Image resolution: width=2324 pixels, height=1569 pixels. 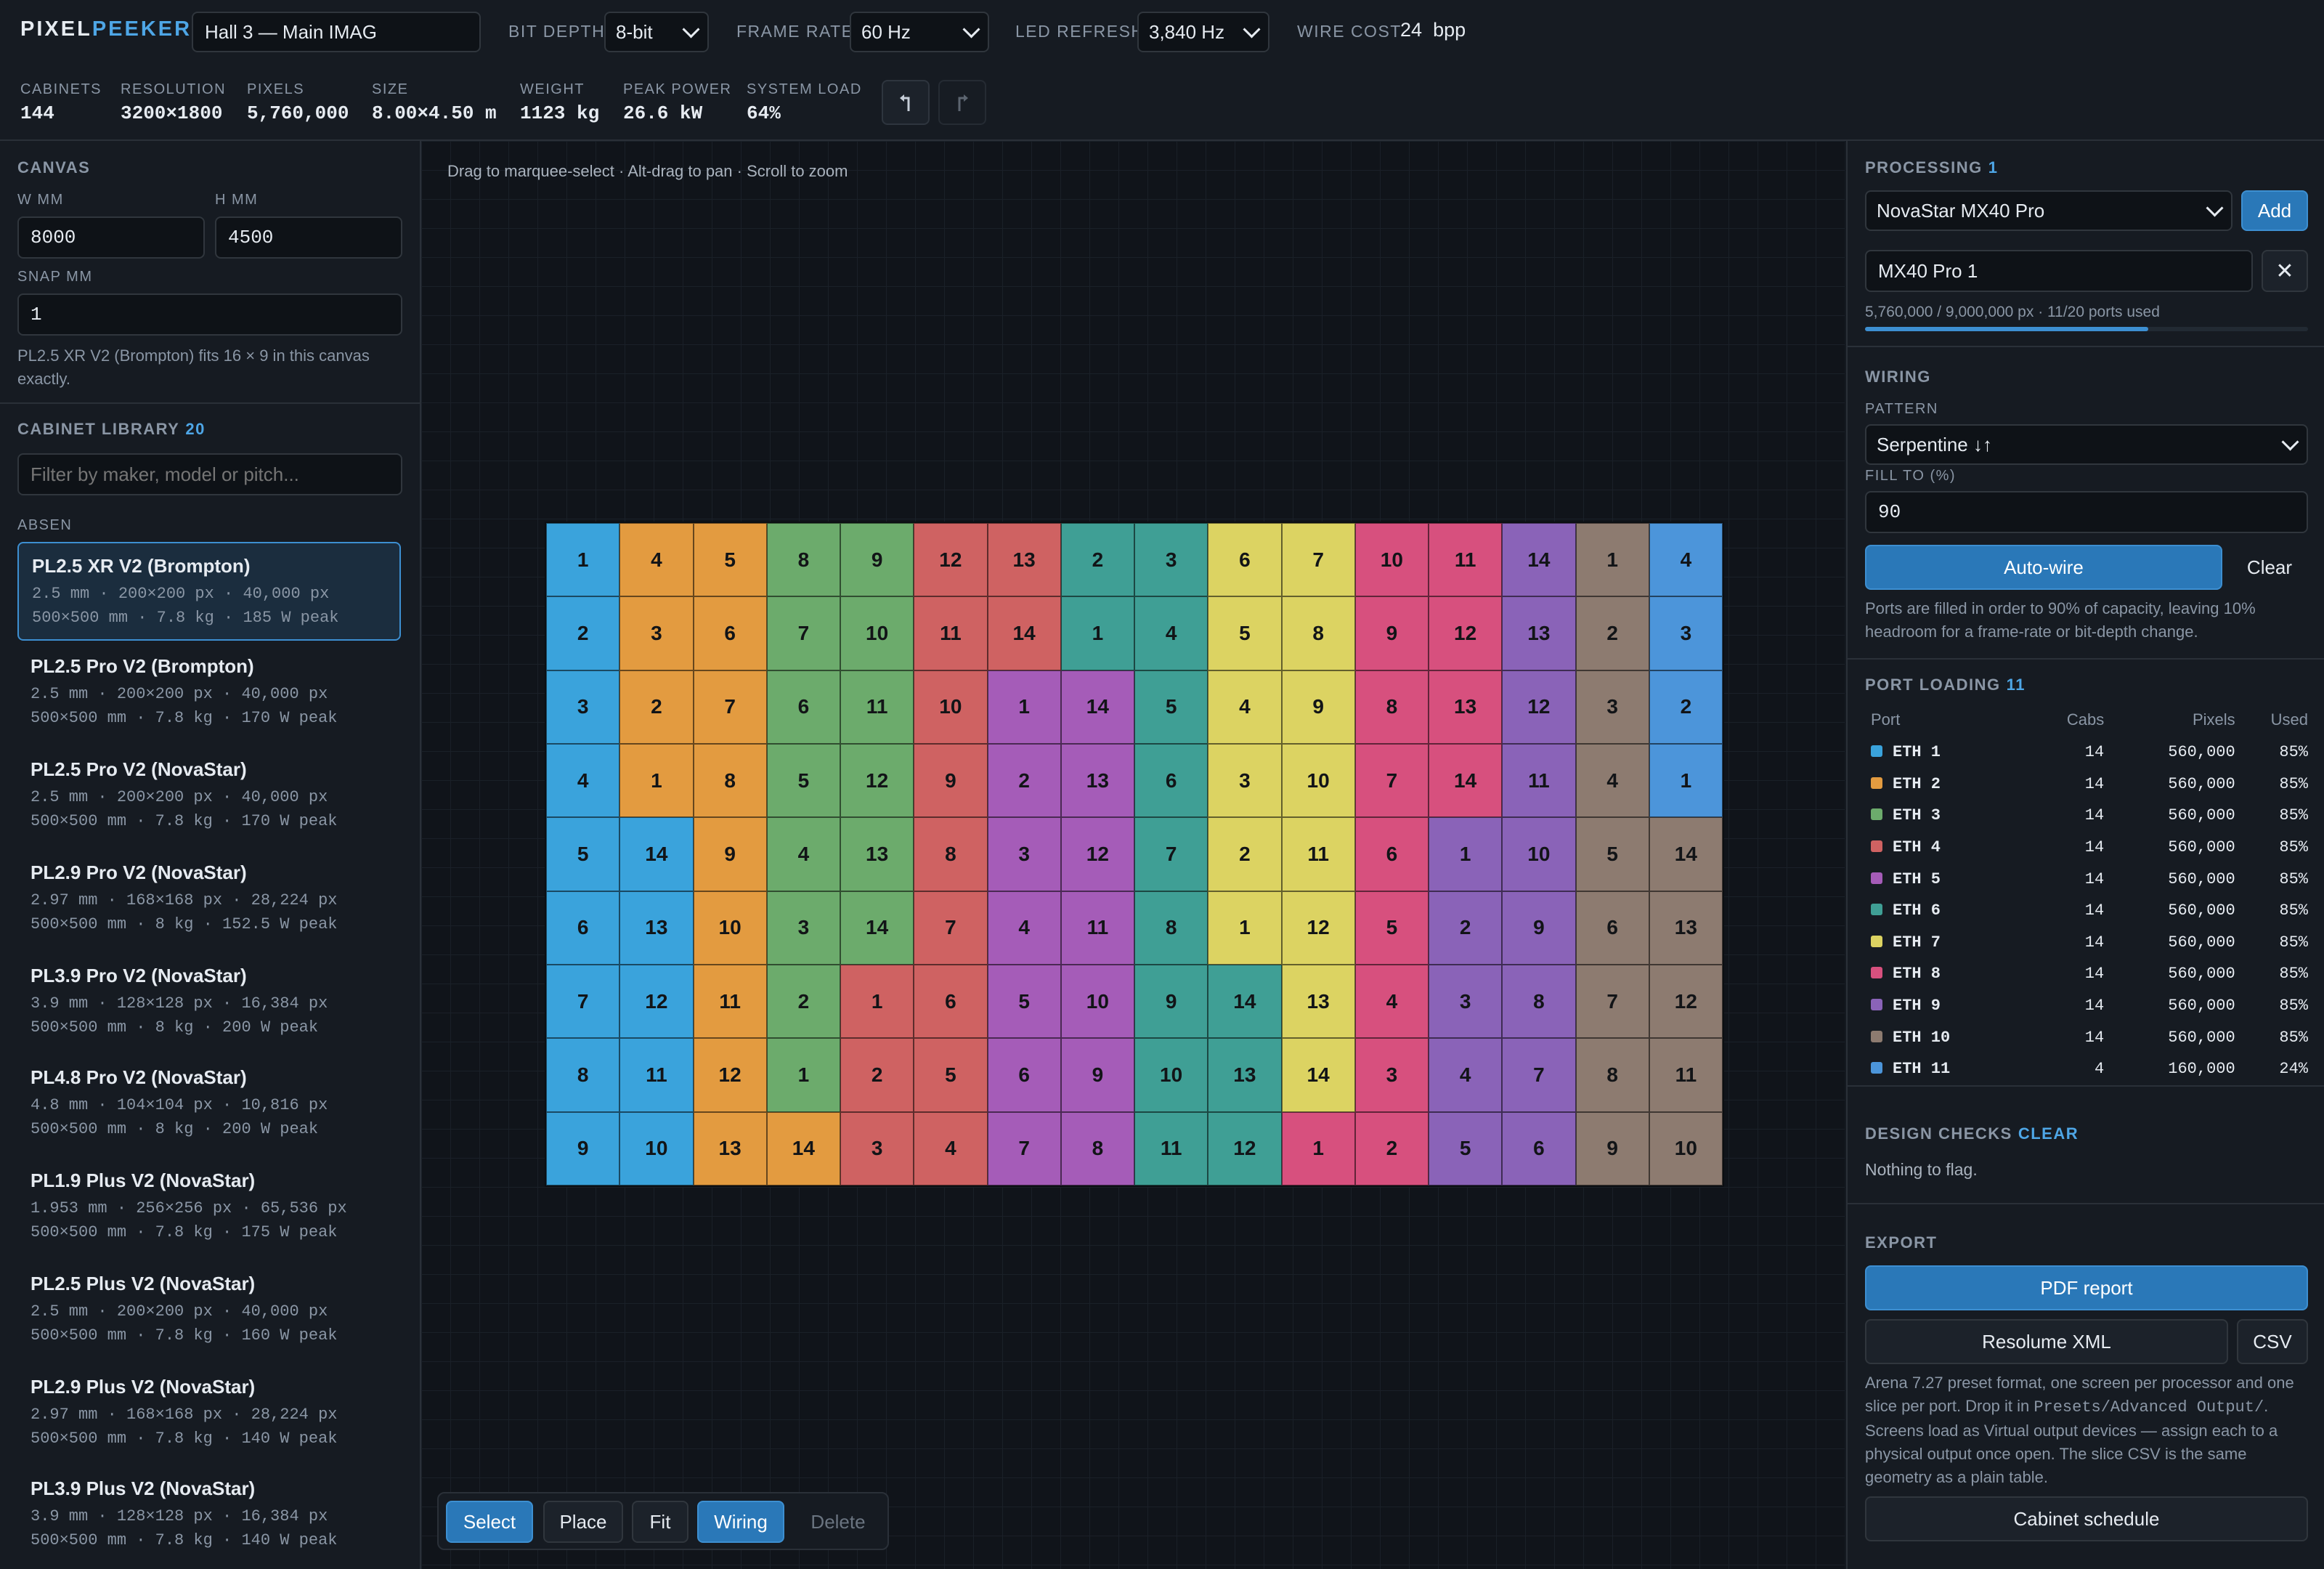 What do you see at coordinates (1203, 32) in the screenshot?
I see `led-refresh-select: 3,840 Hz` at bounding box center [1203, 32].